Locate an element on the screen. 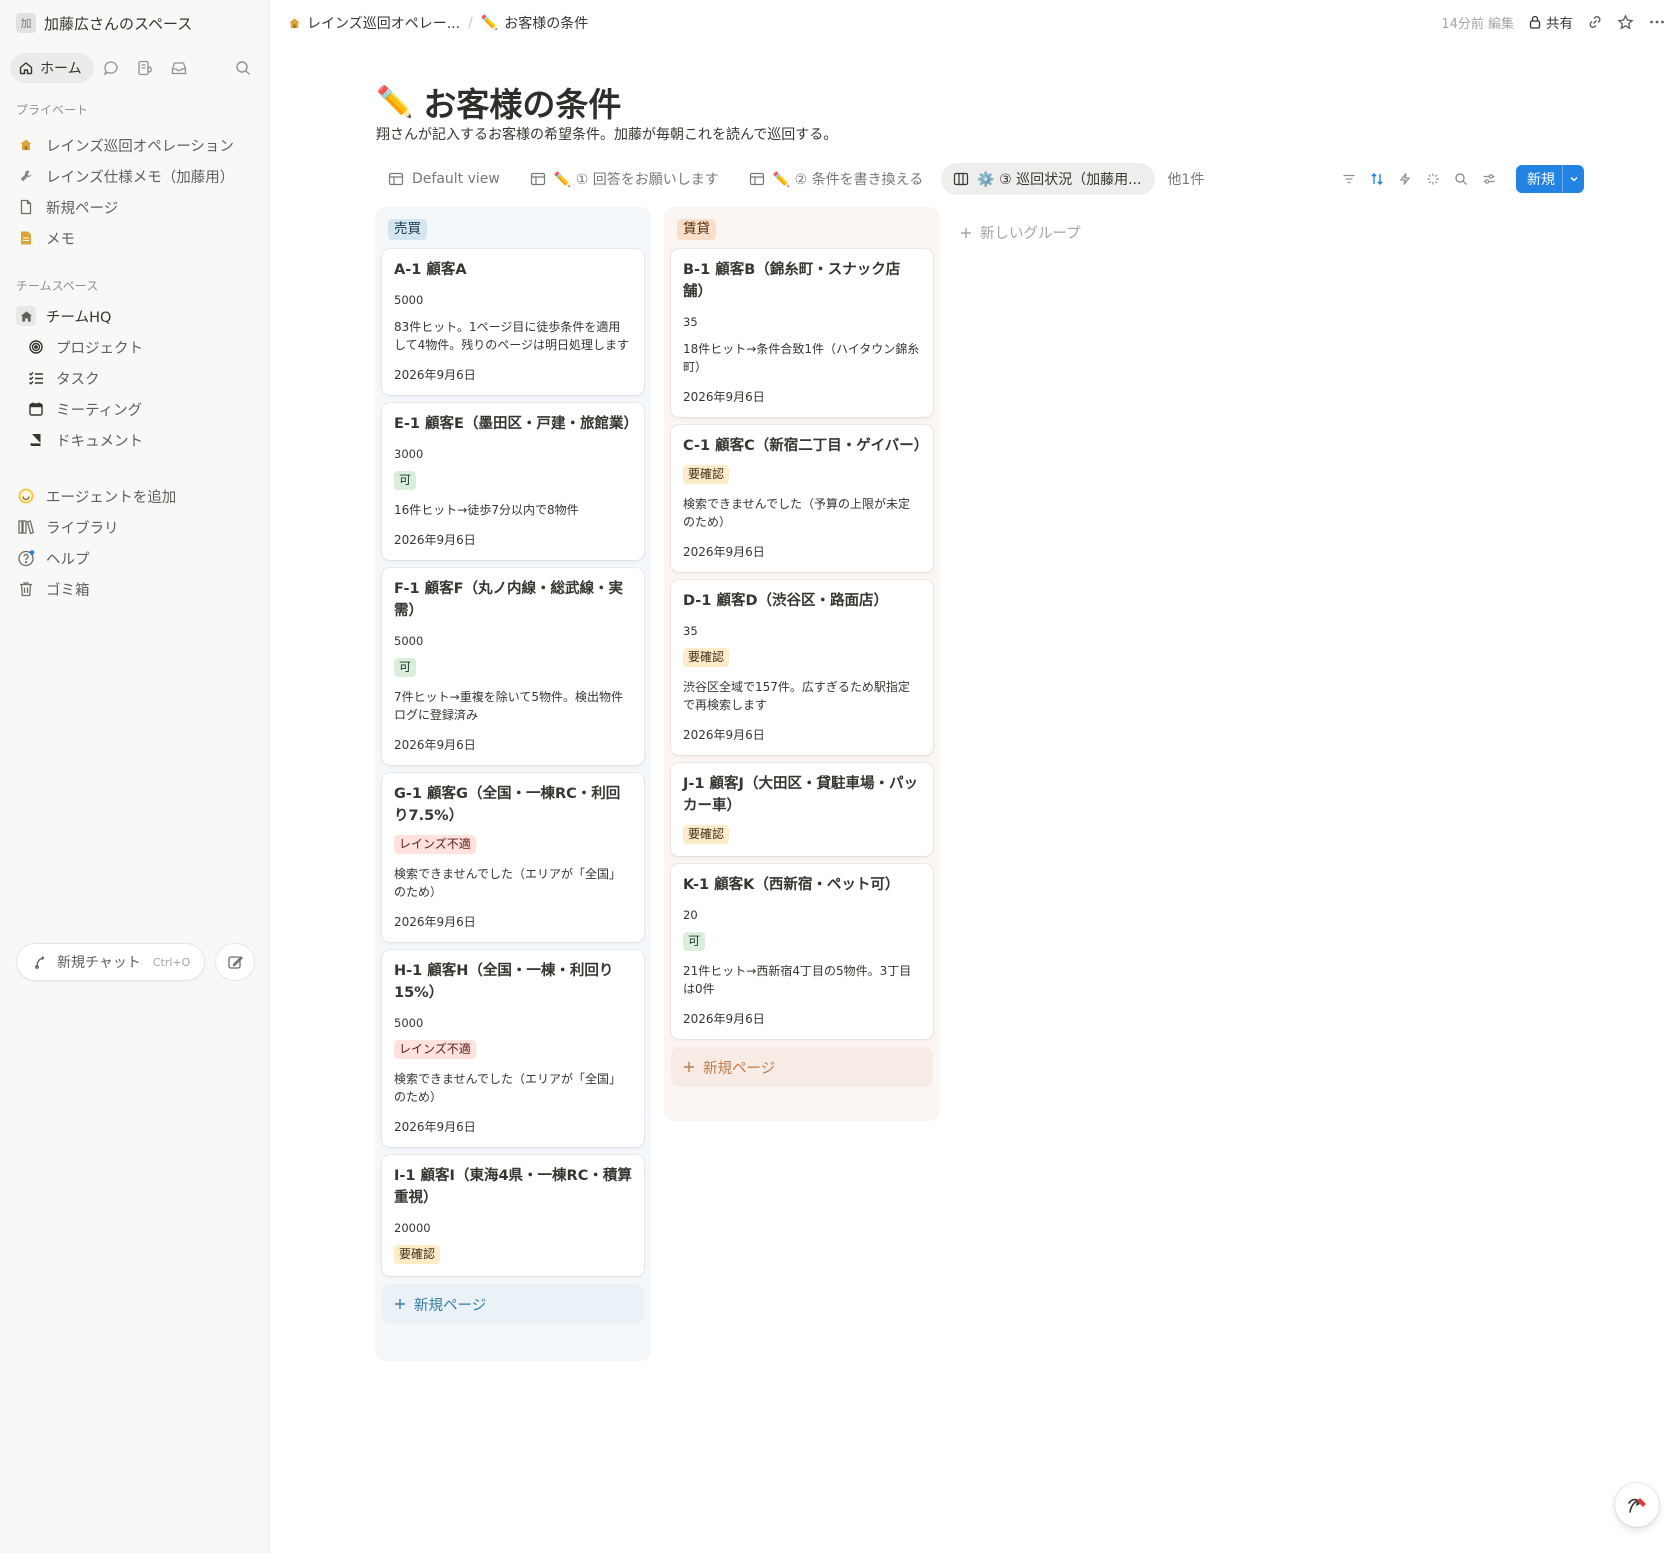  home-icon is located at coordinates (26, 68).